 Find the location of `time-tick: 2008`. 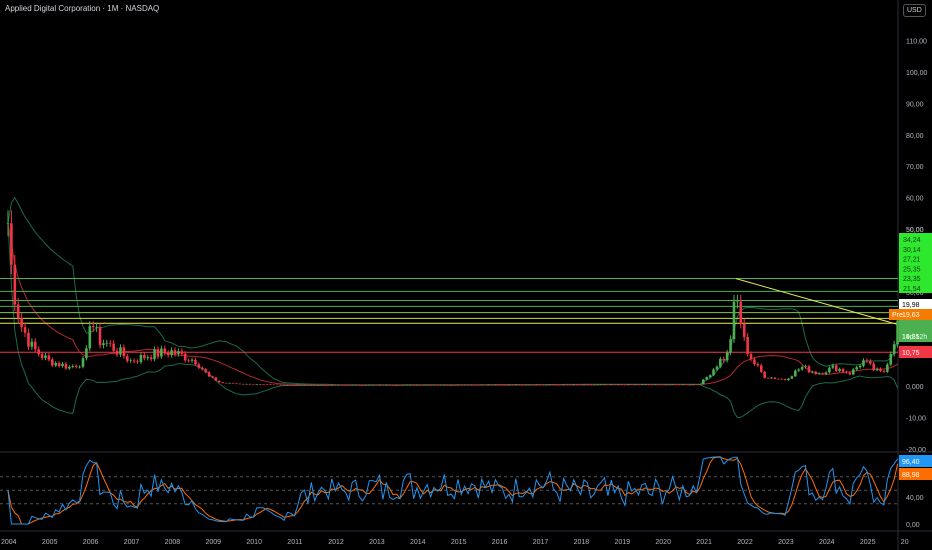

time-tick: 2008 is located at coordinates (173, 542).